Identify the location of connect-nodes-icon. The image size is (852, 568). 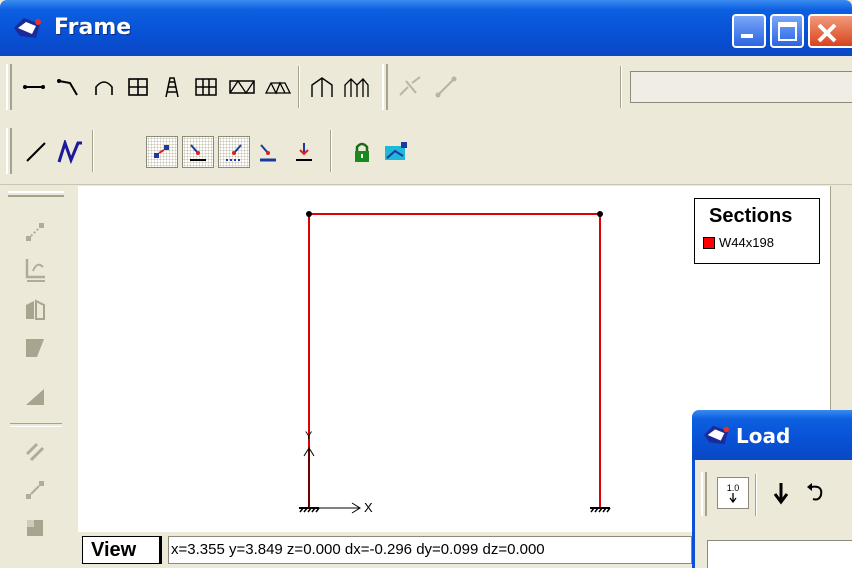
(446, 87).